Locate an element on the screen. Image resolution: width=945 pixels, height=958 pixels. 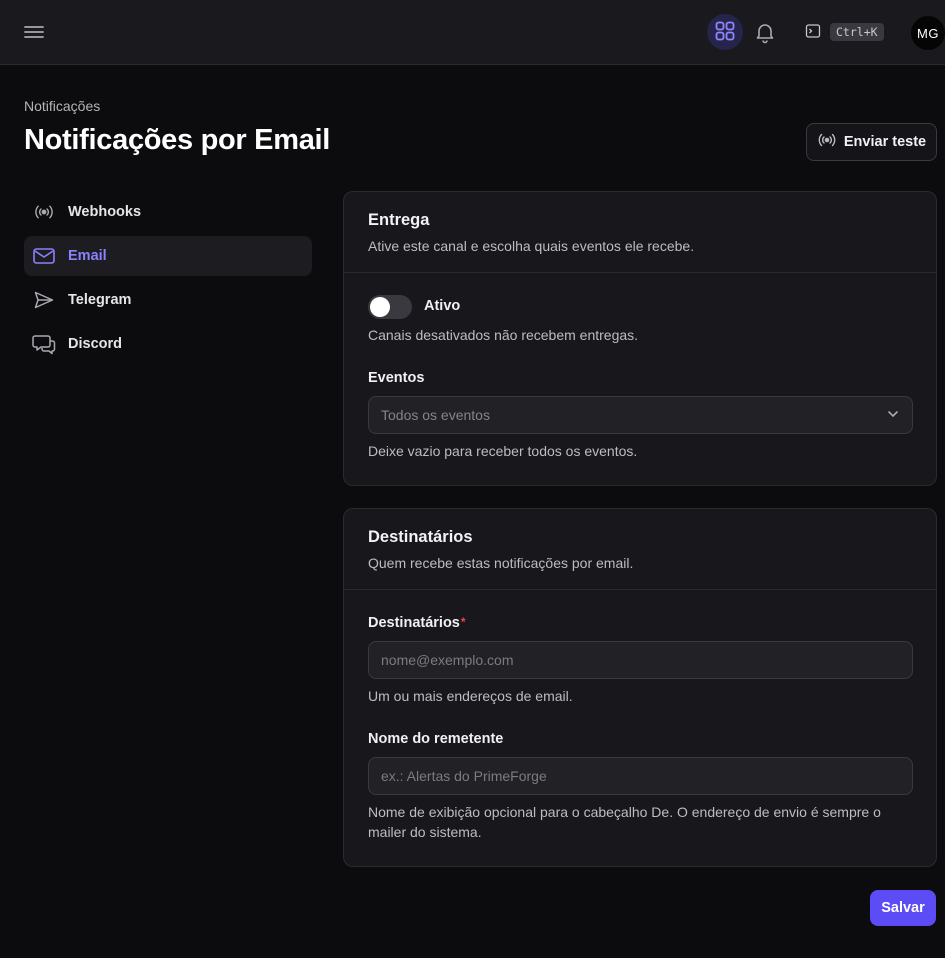
page-title: Notificações por Email is located at coordinates (177, 140).